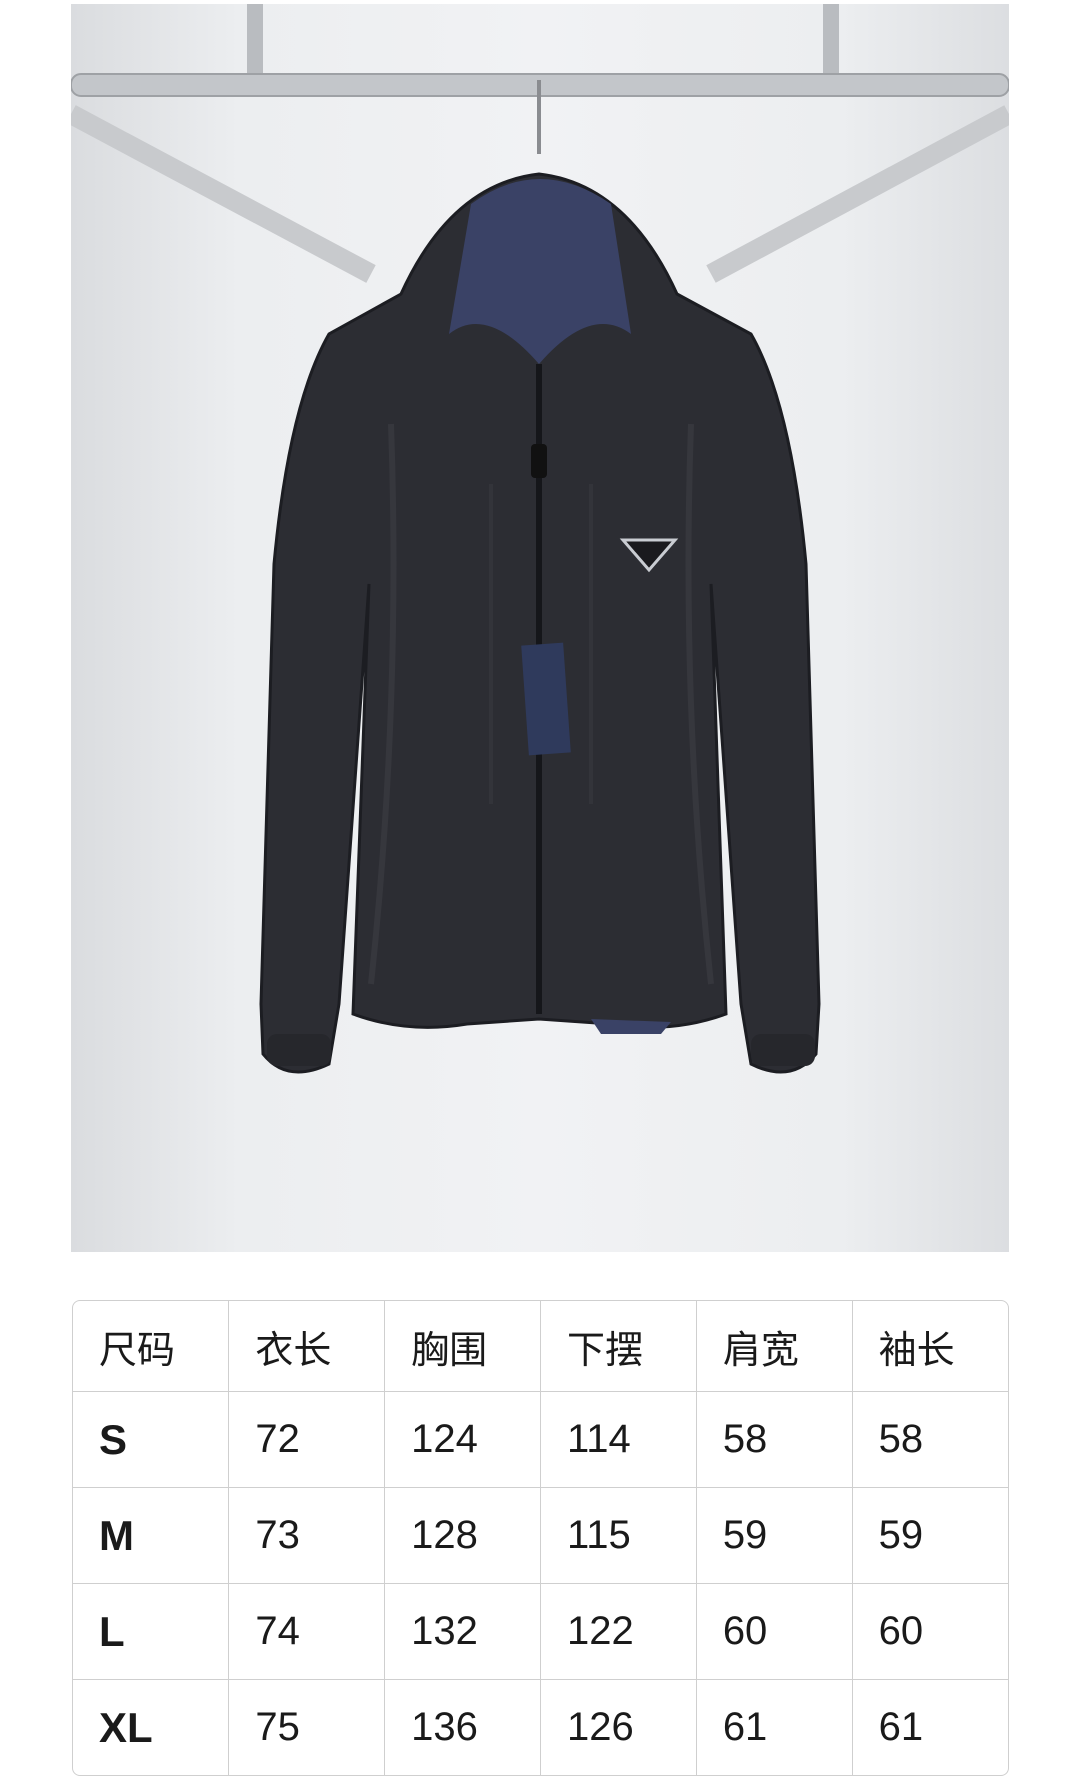 This screenshot has width=1080, height=1776. Describe the element at coordinates (462, 1535) in the screenshot. I see `chest-cell: 128` at that location.